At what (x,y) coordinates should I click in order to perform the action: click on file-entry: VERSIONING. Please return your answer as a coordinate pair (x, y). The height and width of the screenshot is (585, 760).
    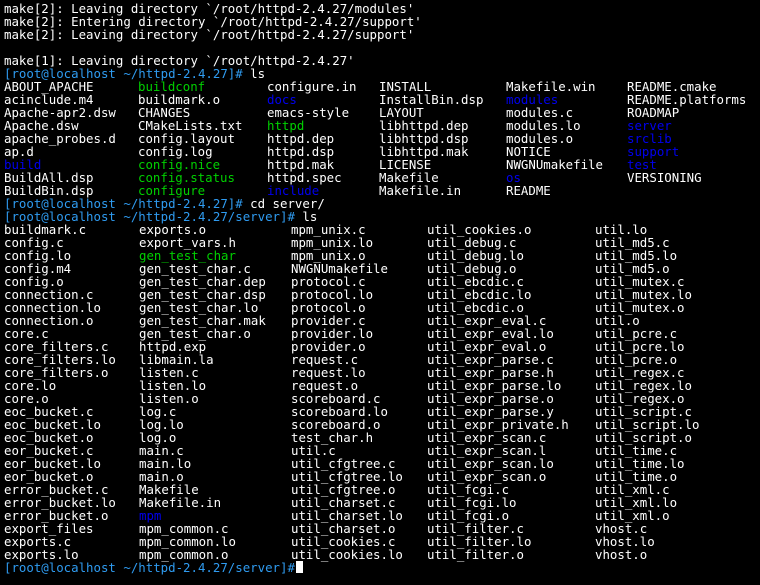
    Looking at the image, I should click on (664, 177).